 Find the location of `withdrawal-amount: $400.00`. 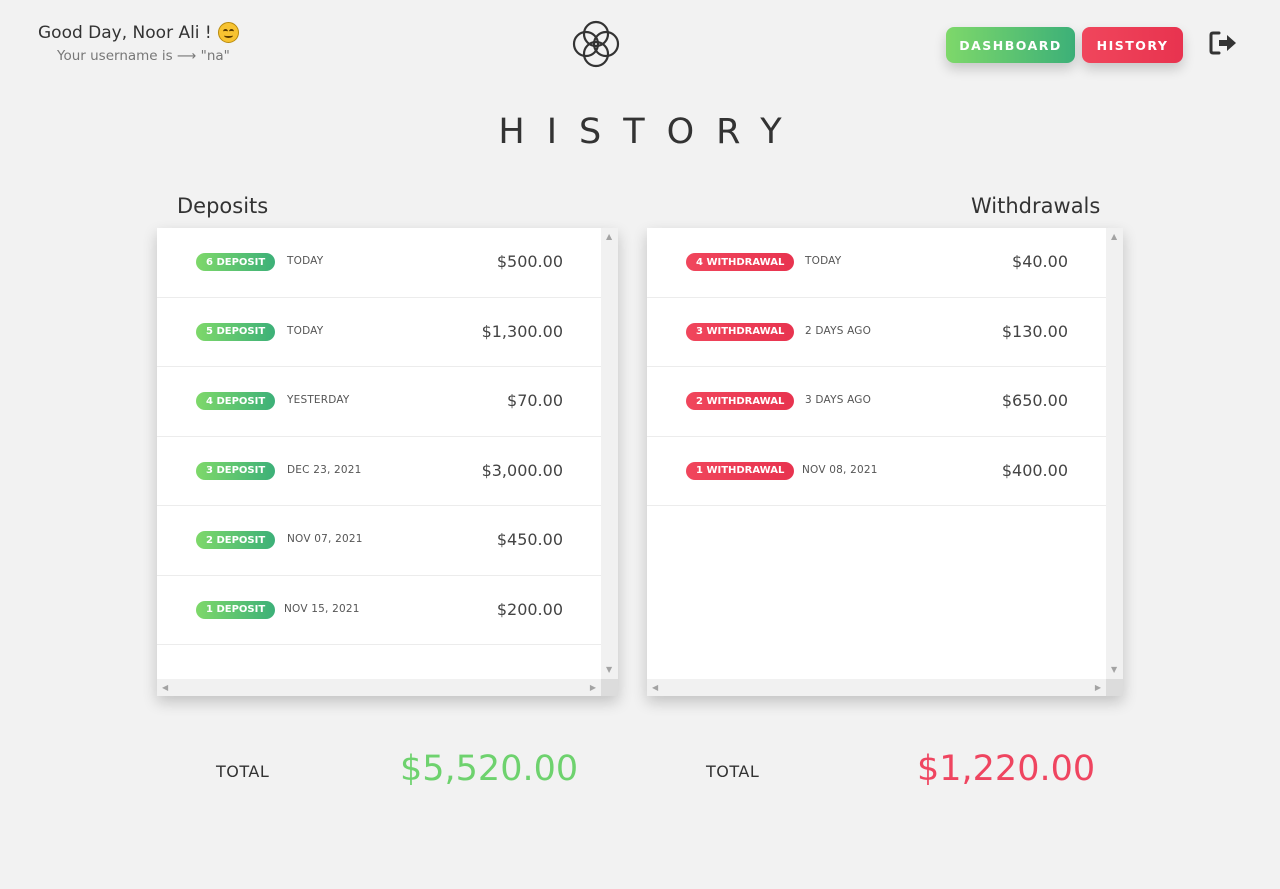

withdrawal-amount: $400.00 is located at coordinates (1034, 470).